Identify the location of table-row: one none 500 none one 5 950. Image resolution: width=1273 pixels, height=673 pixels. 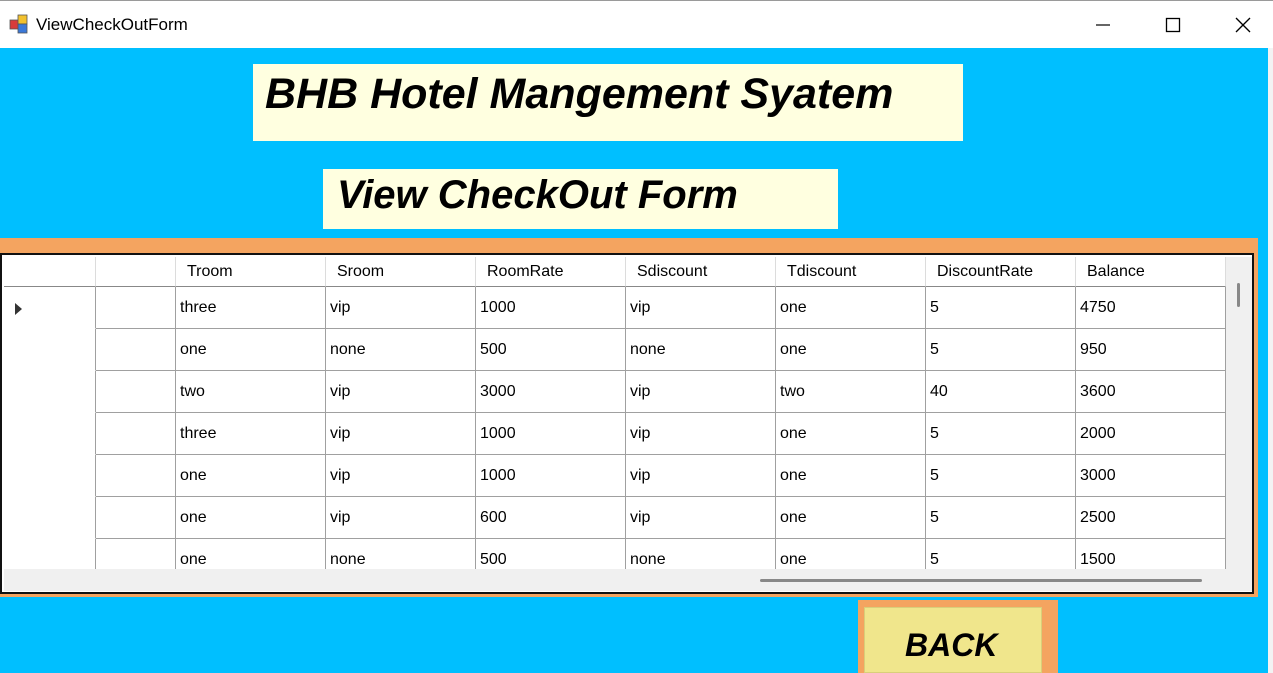
(615, 350).